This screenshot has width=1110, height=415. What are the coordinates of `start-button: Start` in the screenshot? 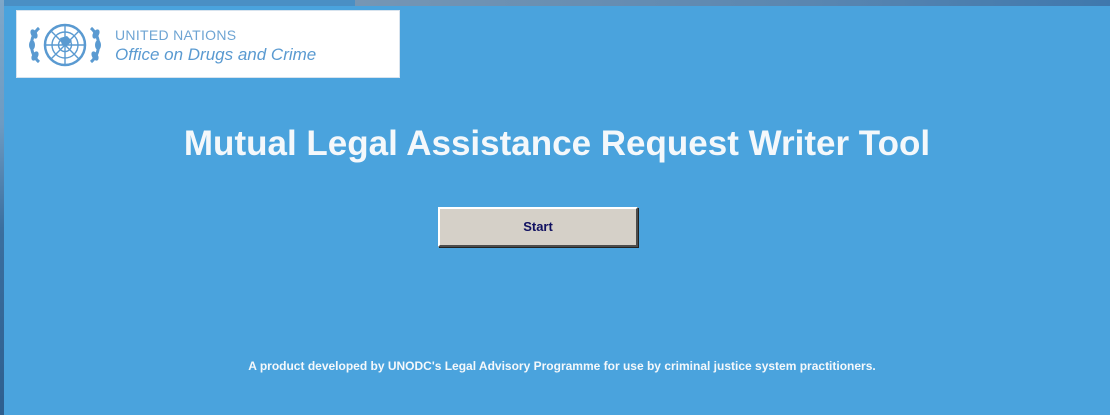 It's located at (538, 227).